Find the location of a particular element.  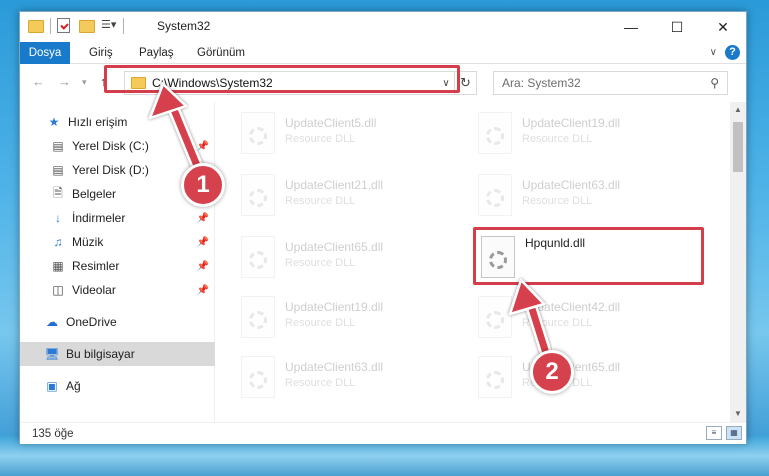

sidebar-item-videos: ◫ Videolar 📌 is located at coordinates (117, 290).